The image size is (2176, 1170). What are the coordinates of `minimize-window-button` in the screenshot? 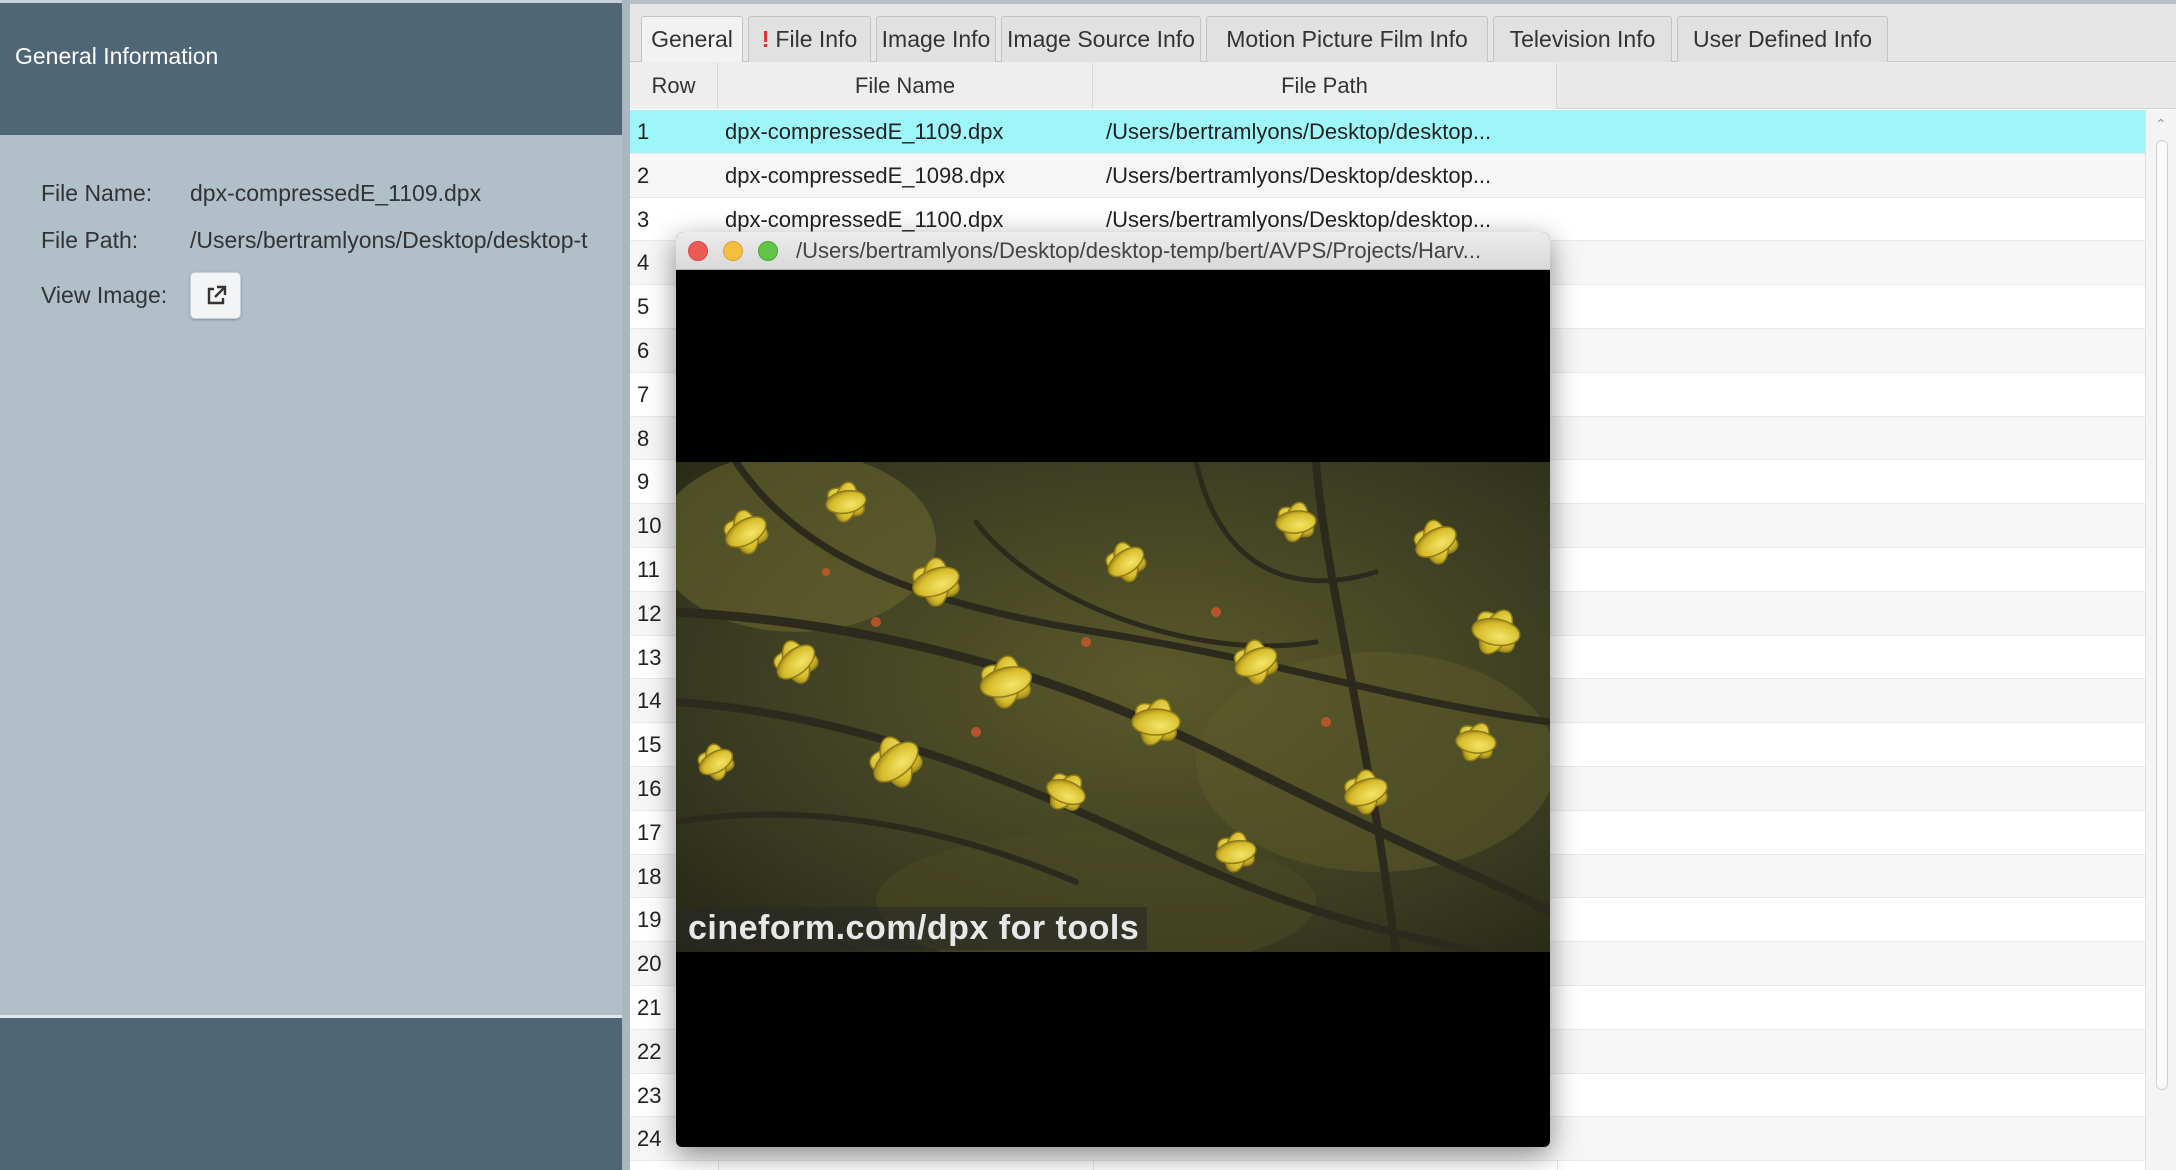 It's located at (733, 251).